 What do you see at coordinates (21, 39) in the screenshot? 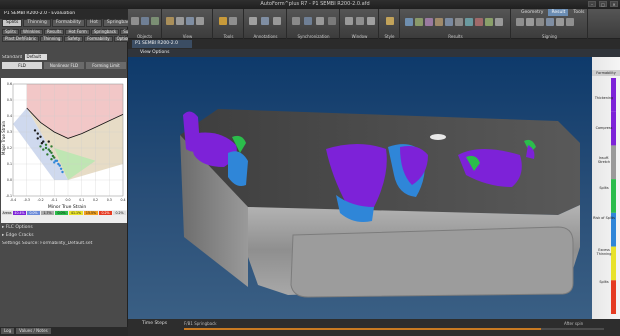
I see `plast-def-button: Plast Def/Fabric` at bounding box center [21, 39].